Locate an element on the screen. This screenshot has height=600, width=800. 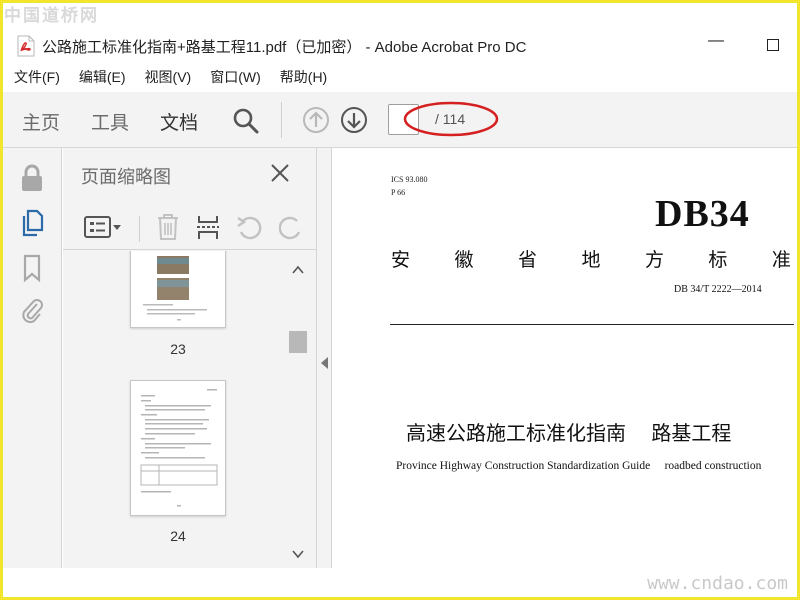
rotate-clockwise-icon is located at coordinates (290, 227).